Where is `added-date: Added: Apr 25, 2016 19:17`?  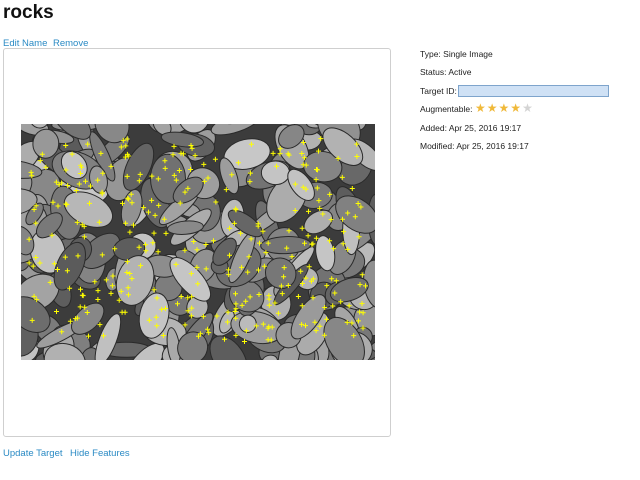
added-date: Added: Apr 25, 2016 19:17 is located at coordinates (471, 128).